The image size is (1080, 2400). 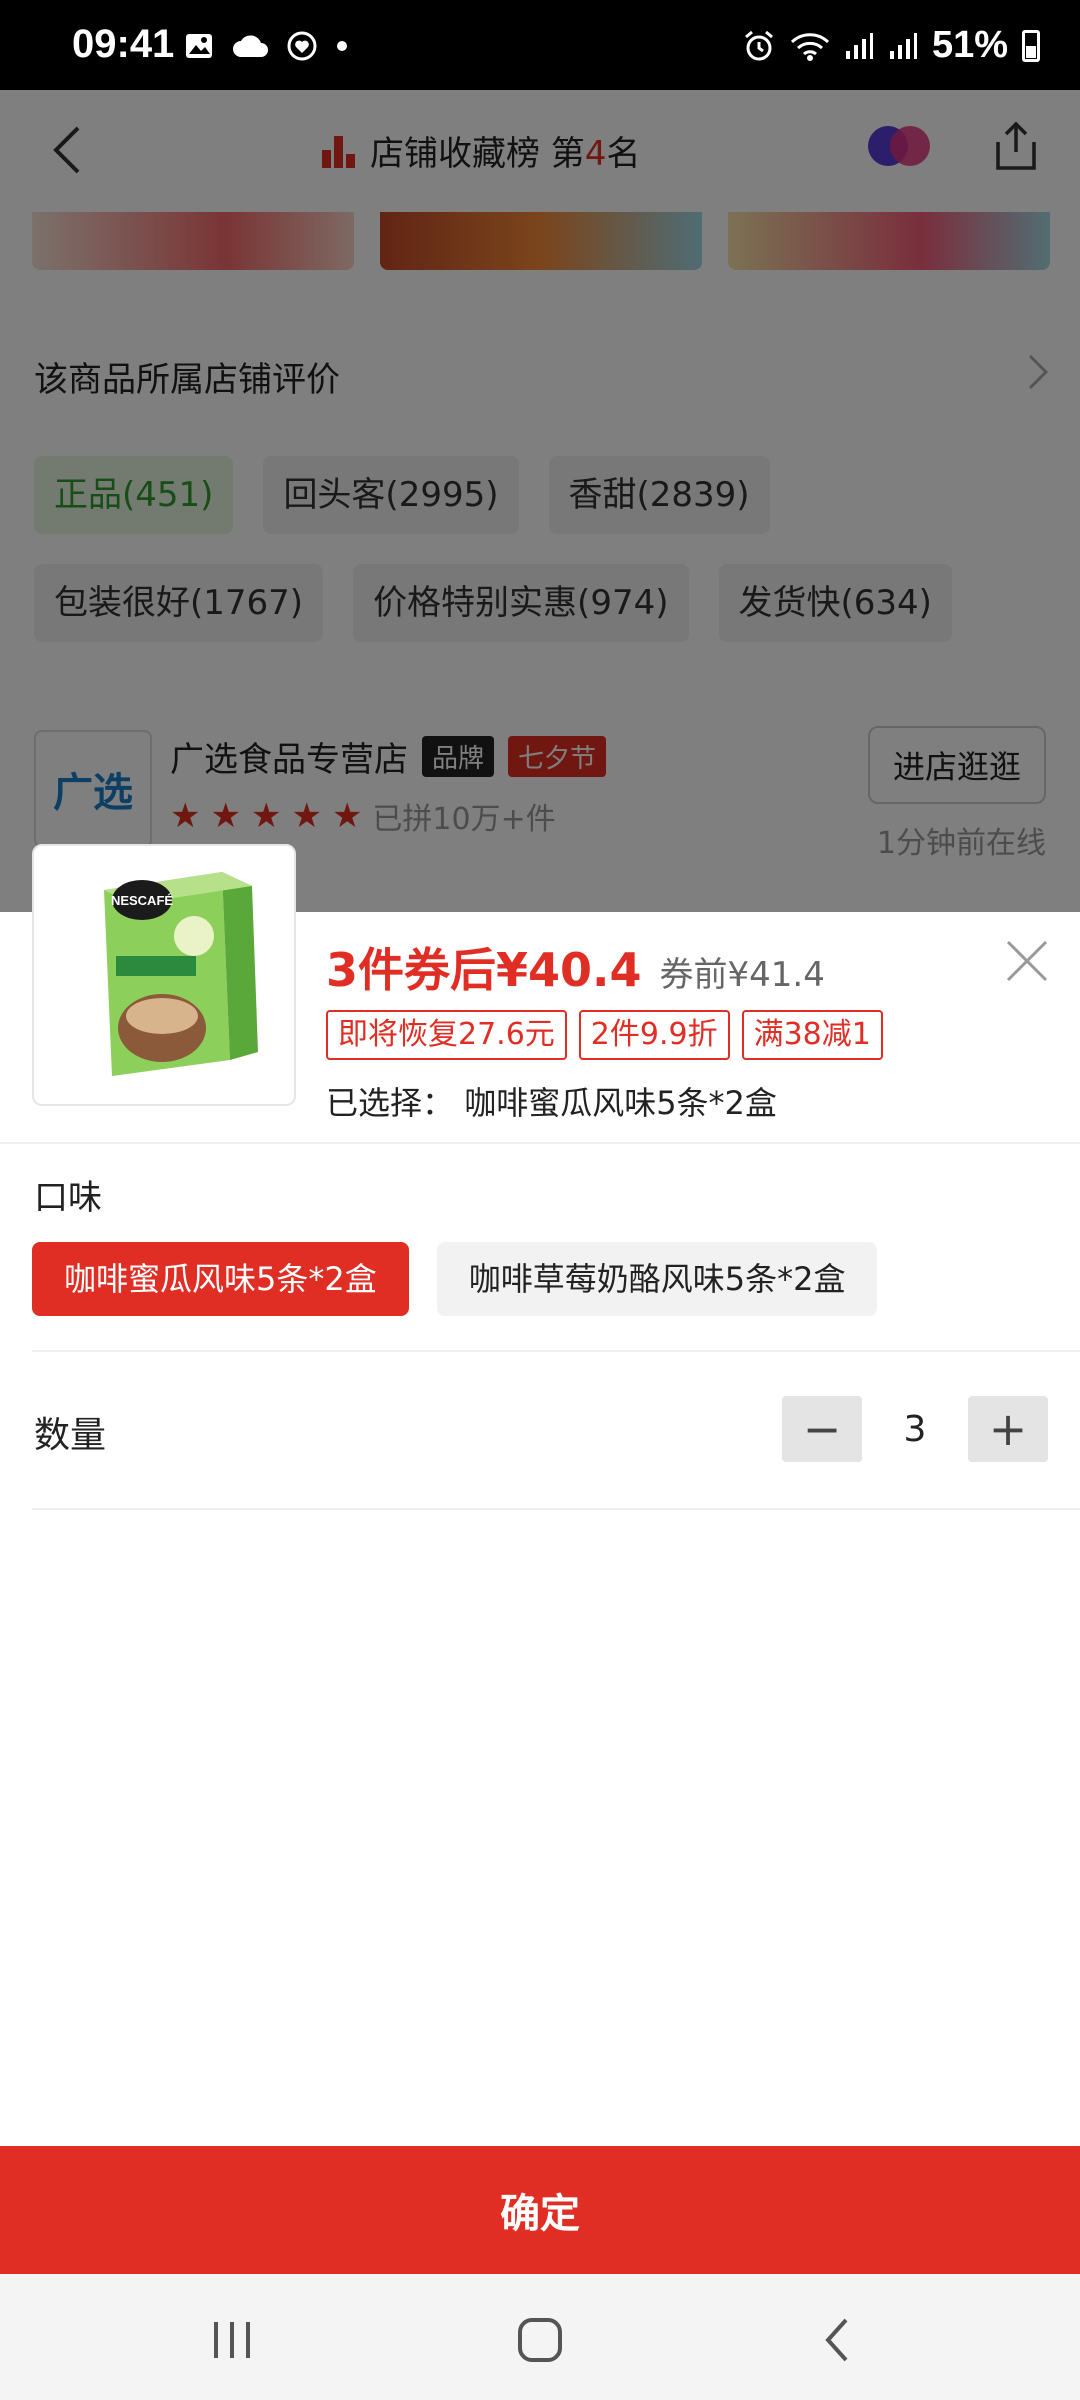 I want to click on price-row: 3件券后¥40.4 券前¥41.4, so click(x=575, y=967).